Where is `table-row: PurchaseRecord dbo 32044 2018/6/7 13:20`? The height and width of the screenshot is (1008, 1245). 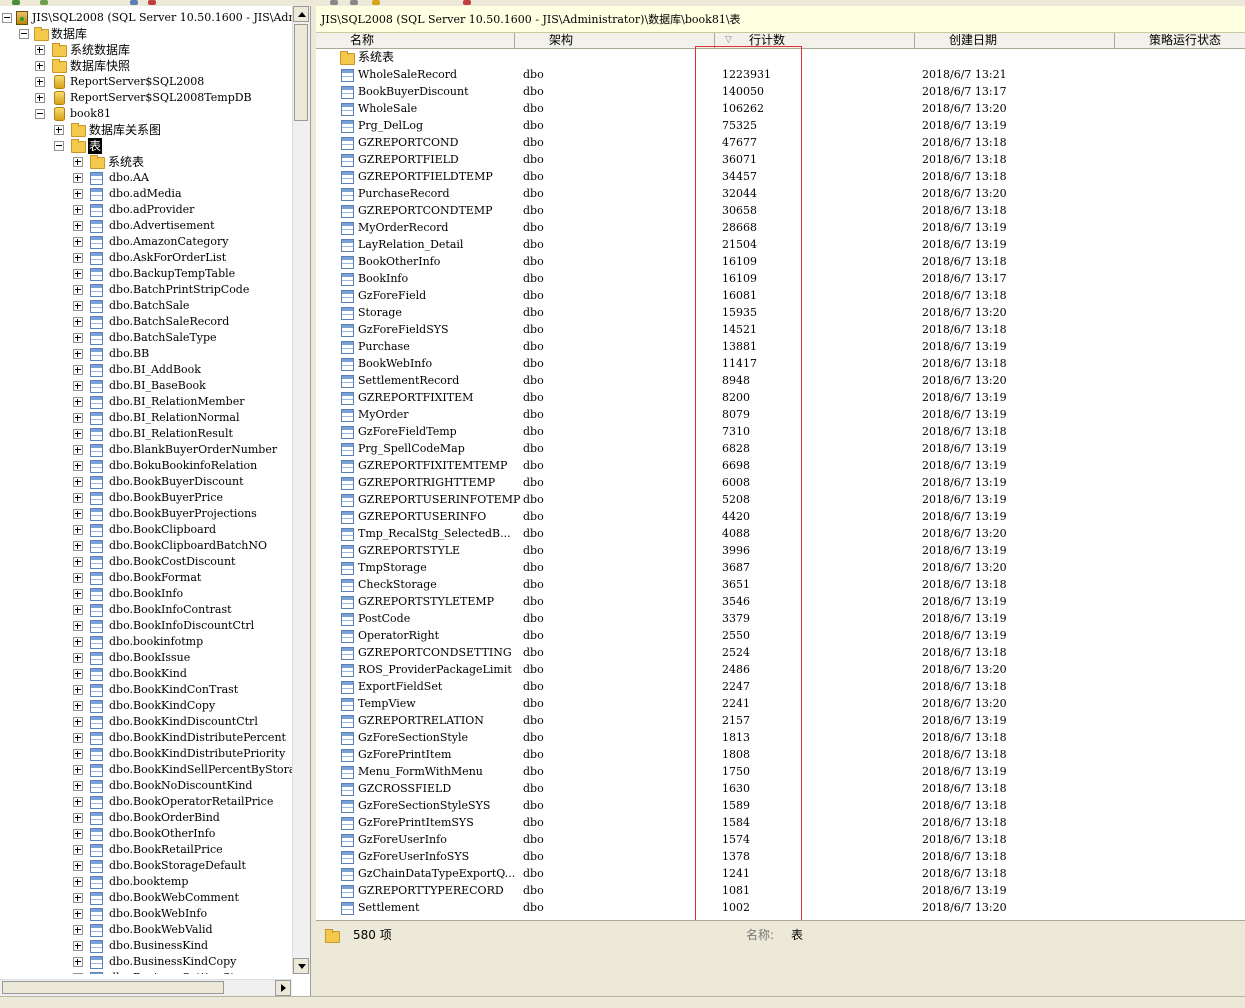 table-row: PurchaseRecord dbo 32044 2018/6/7 13:20 is located at coordinates (780, 193).